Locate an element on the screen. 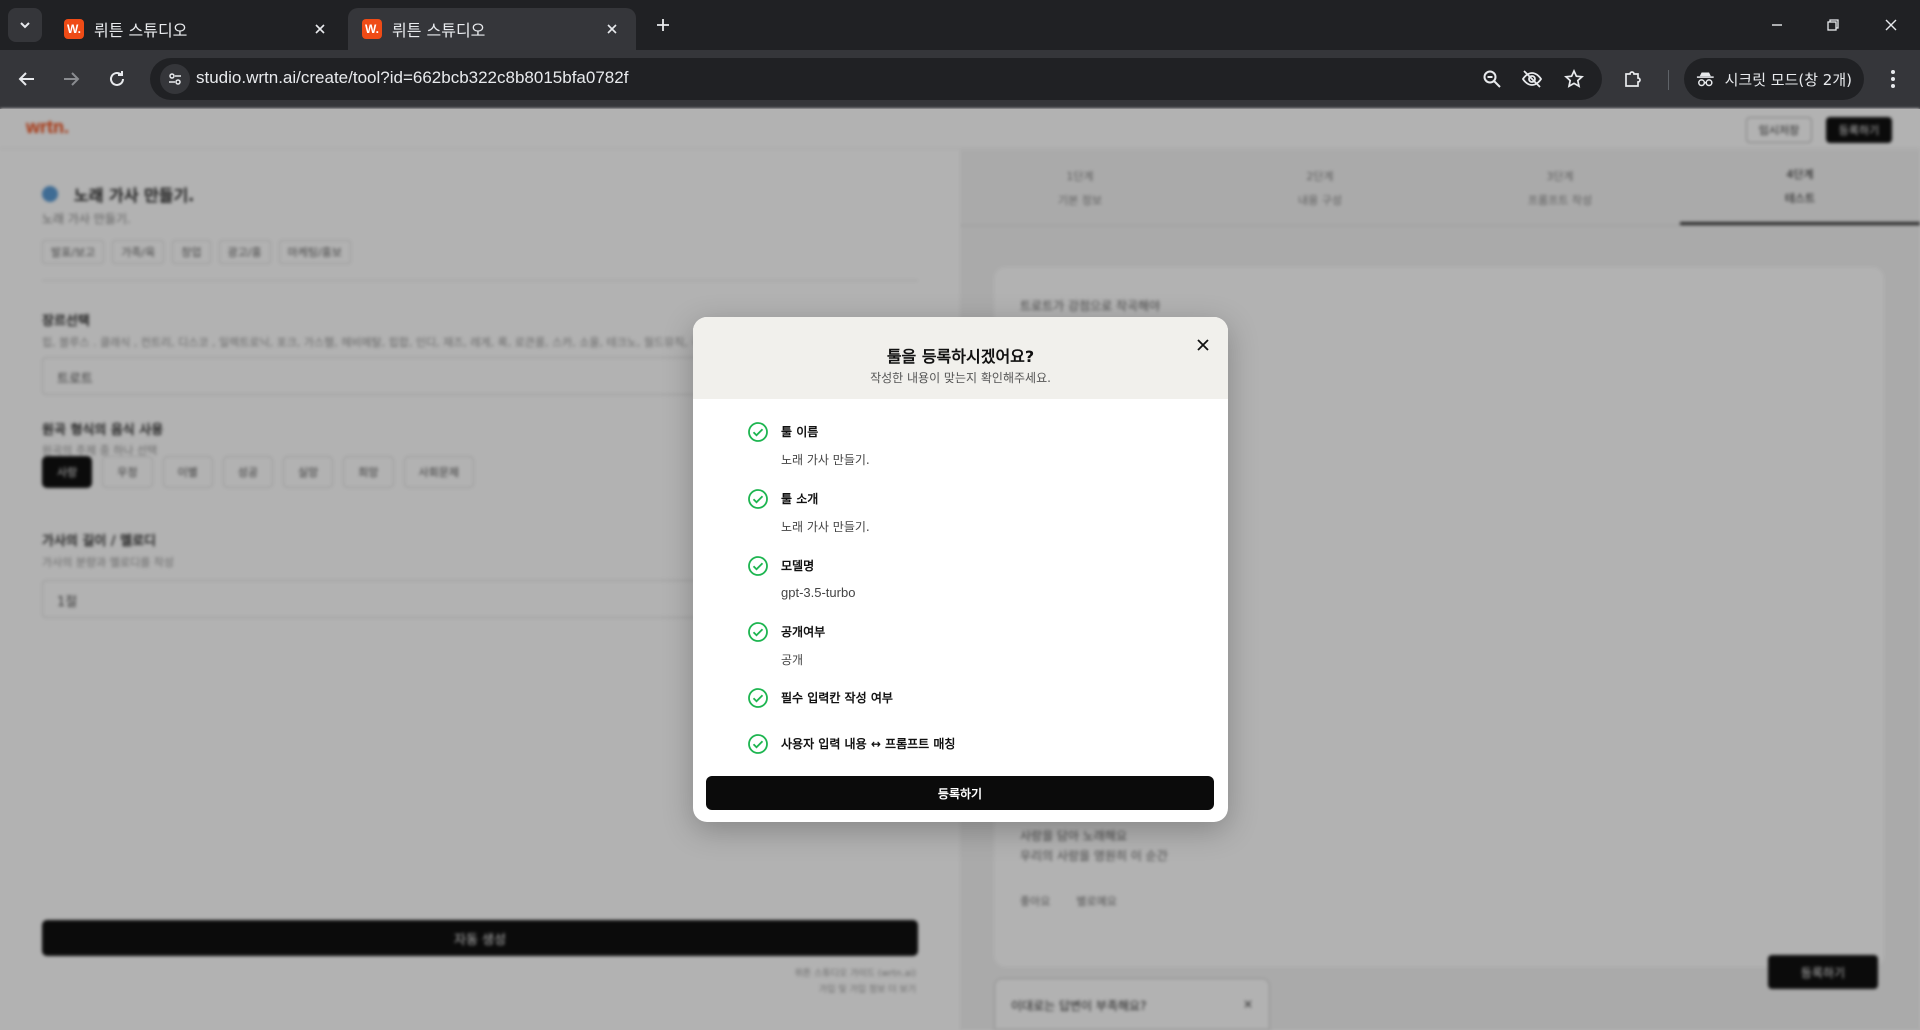 The height and width of the screenshot is (1030, 1920). check-value: gpt-3.5-turbo is located at coordinates (818, 592).